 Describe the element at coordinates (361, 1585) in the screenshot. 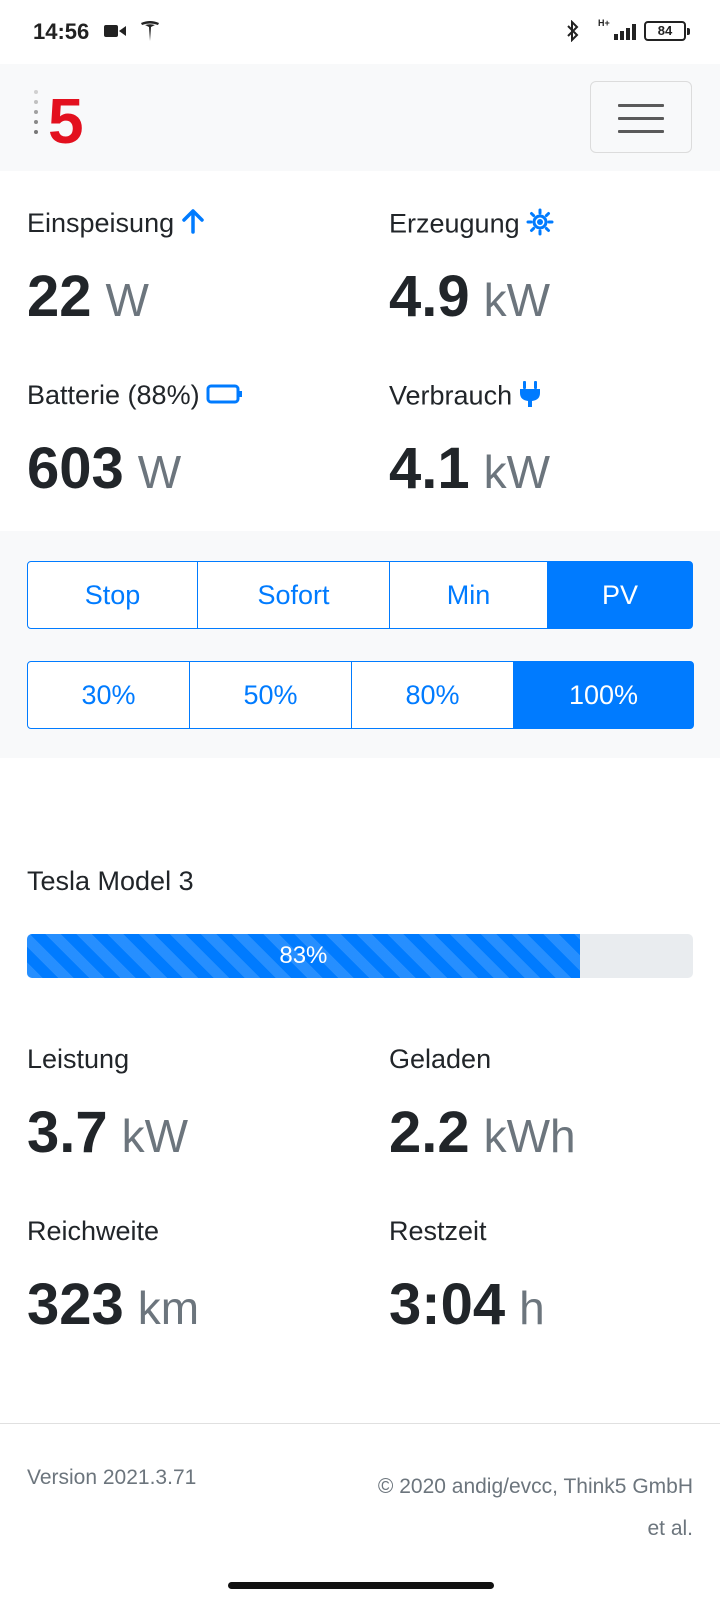

I see `home-indicator` at that location.